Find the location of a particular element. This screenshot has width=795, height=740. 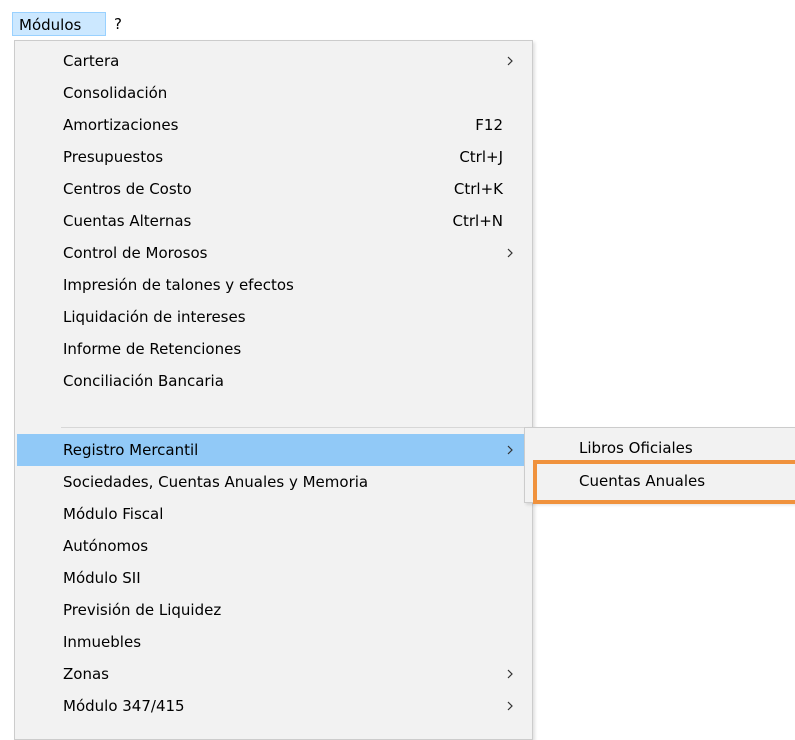

menubar-help: ? is located at coordinates (122, 24).